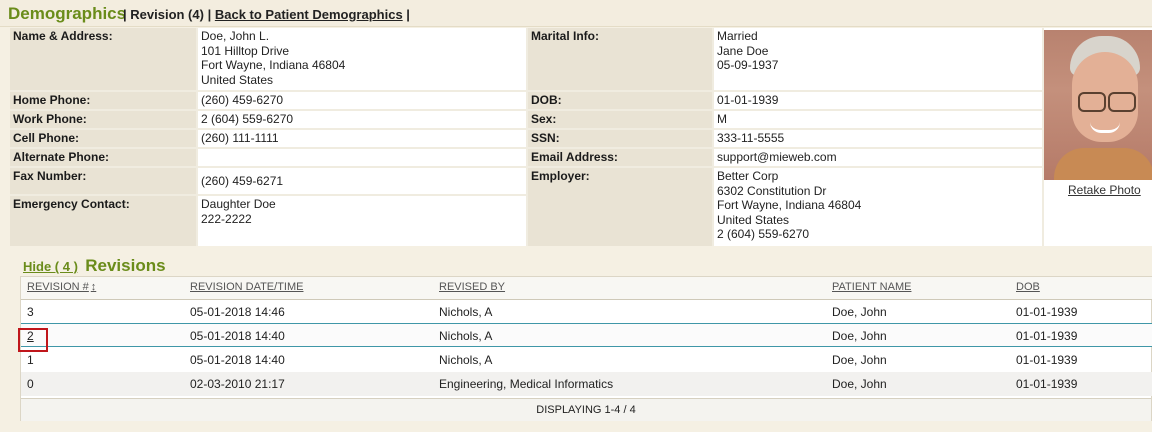 The height and width of the screenshot is (432, 1152). What do you see at coordinates (586, 409) in the screenshot?
I see `pagination-status: DISPLAYING 1-4 / 4` at bounding box center [586, 409].